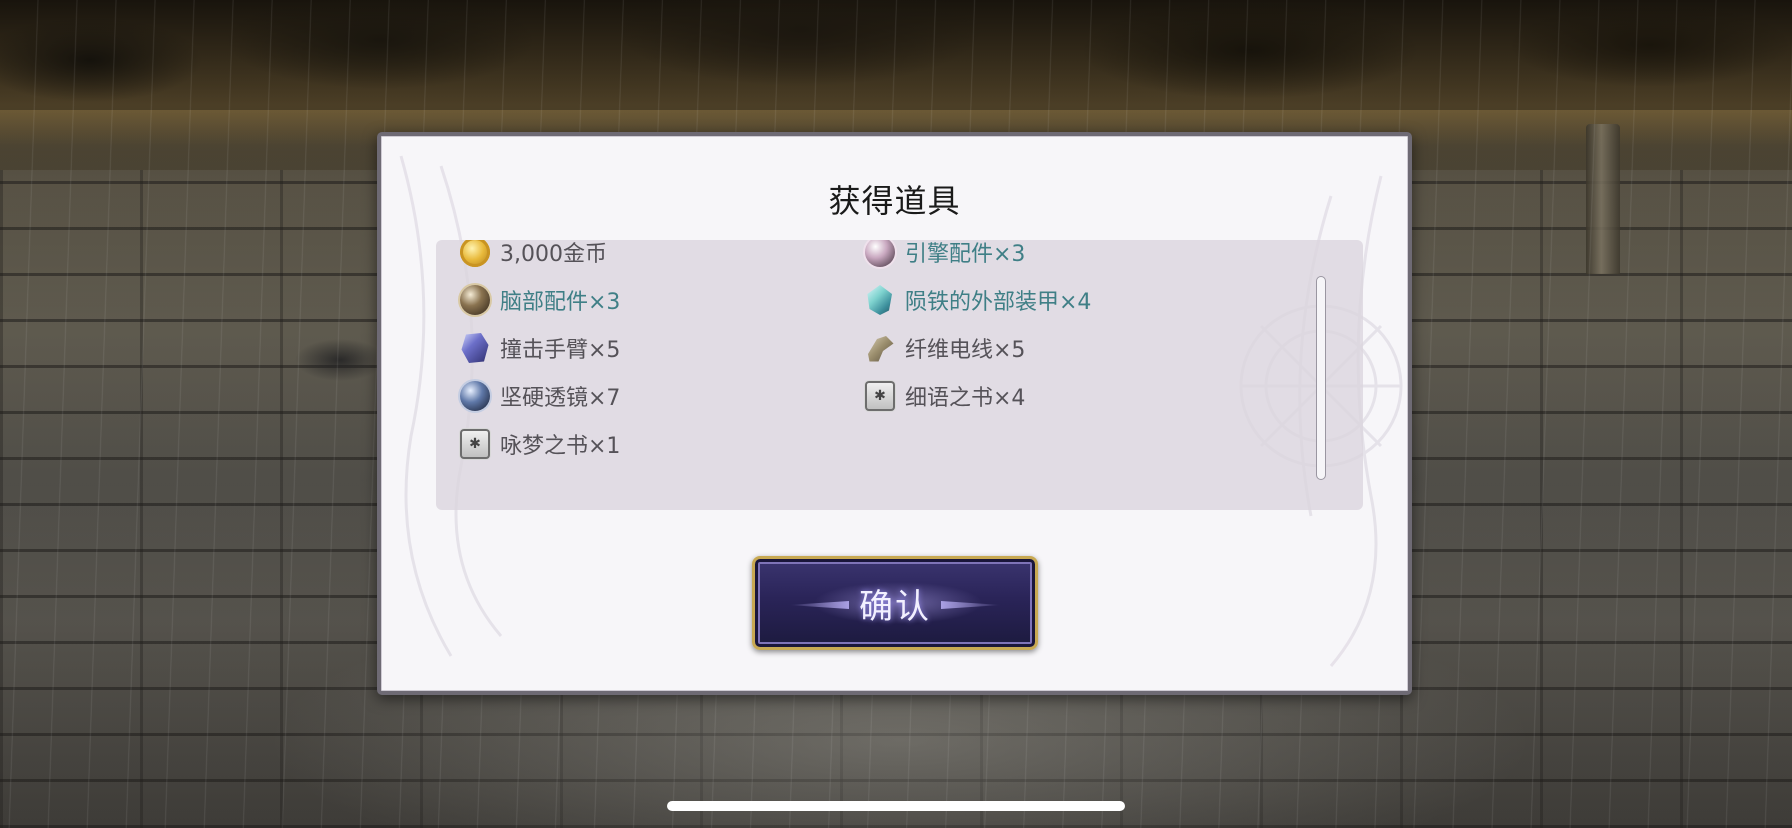 The height and width of the screenshot is (828, 1792). I want to click on dream-book-icon, so click(475, 444).